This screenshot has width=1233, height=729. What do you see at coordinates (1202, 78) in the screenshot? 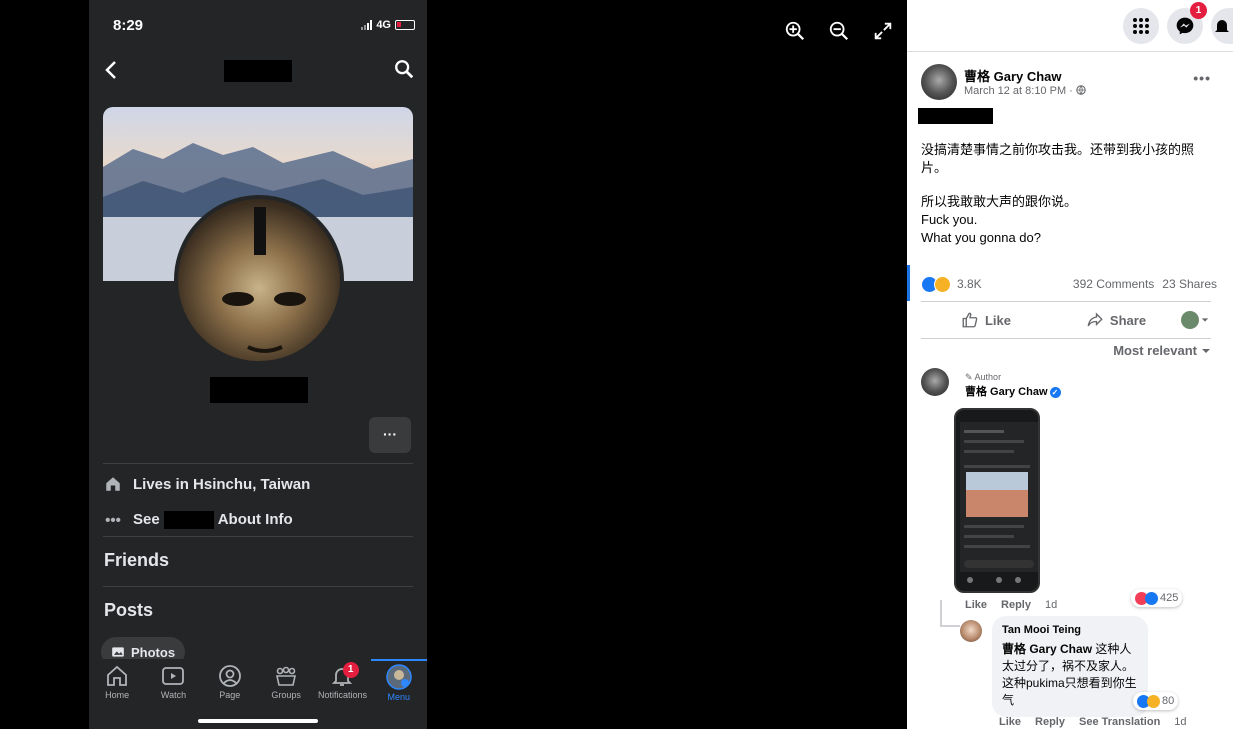
I see `post-more-button: •••` at bounding box center [1202, 78].